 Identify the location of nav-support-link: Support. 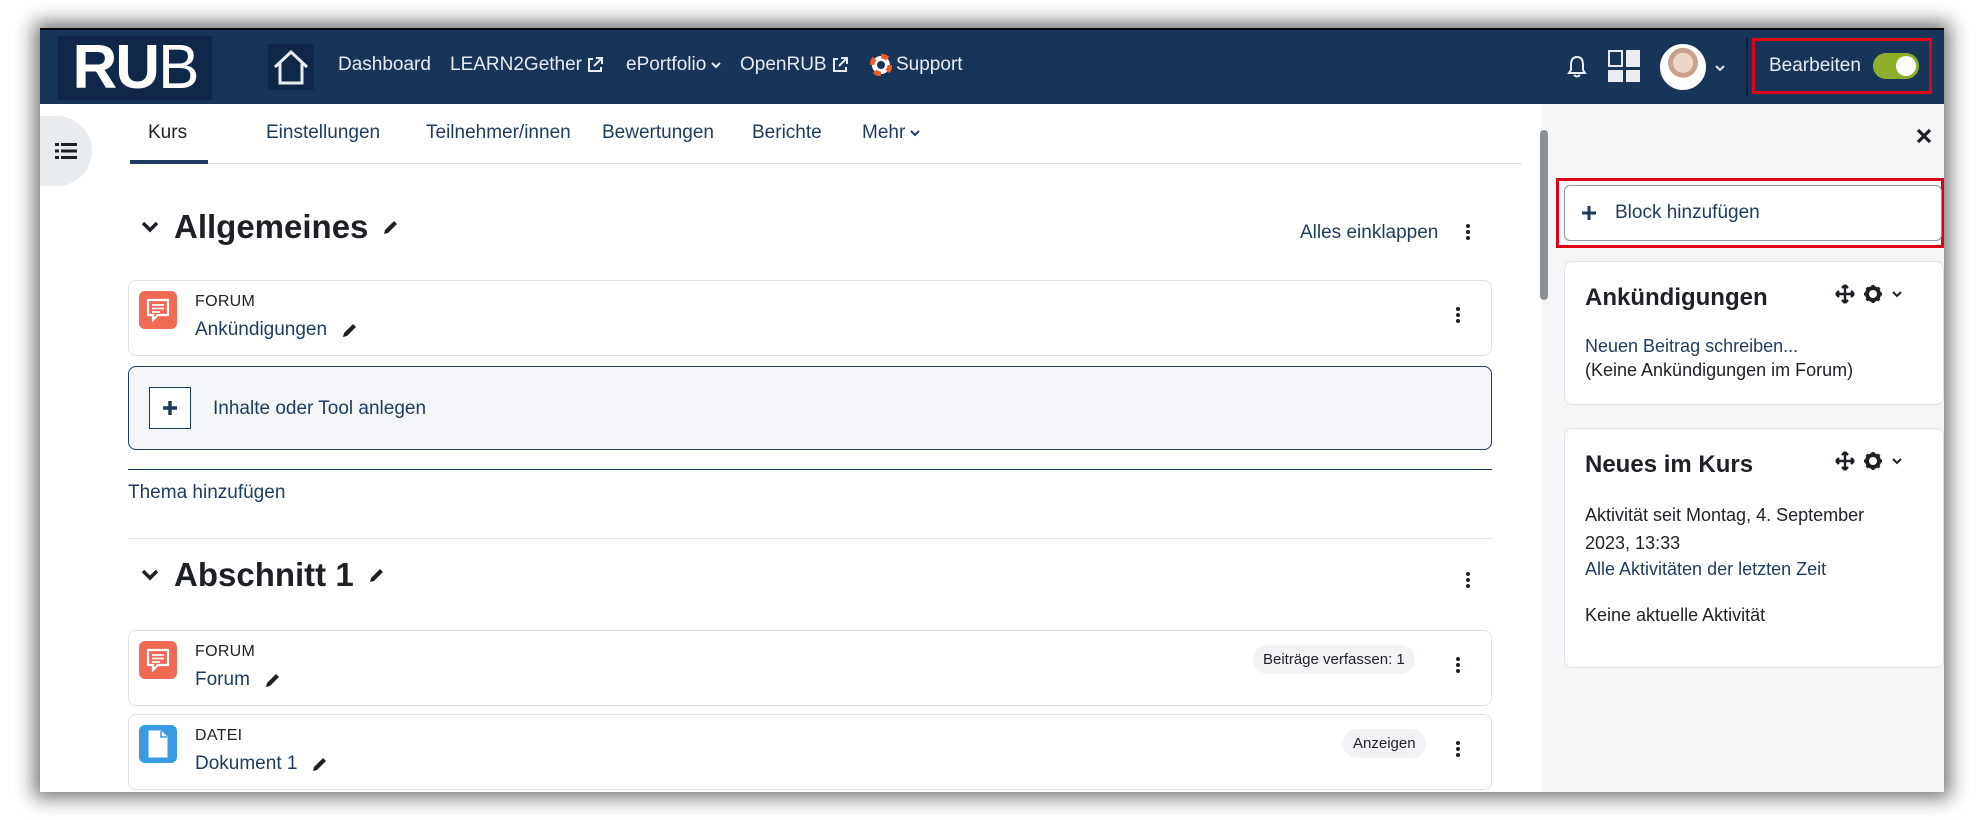
(916, 65).